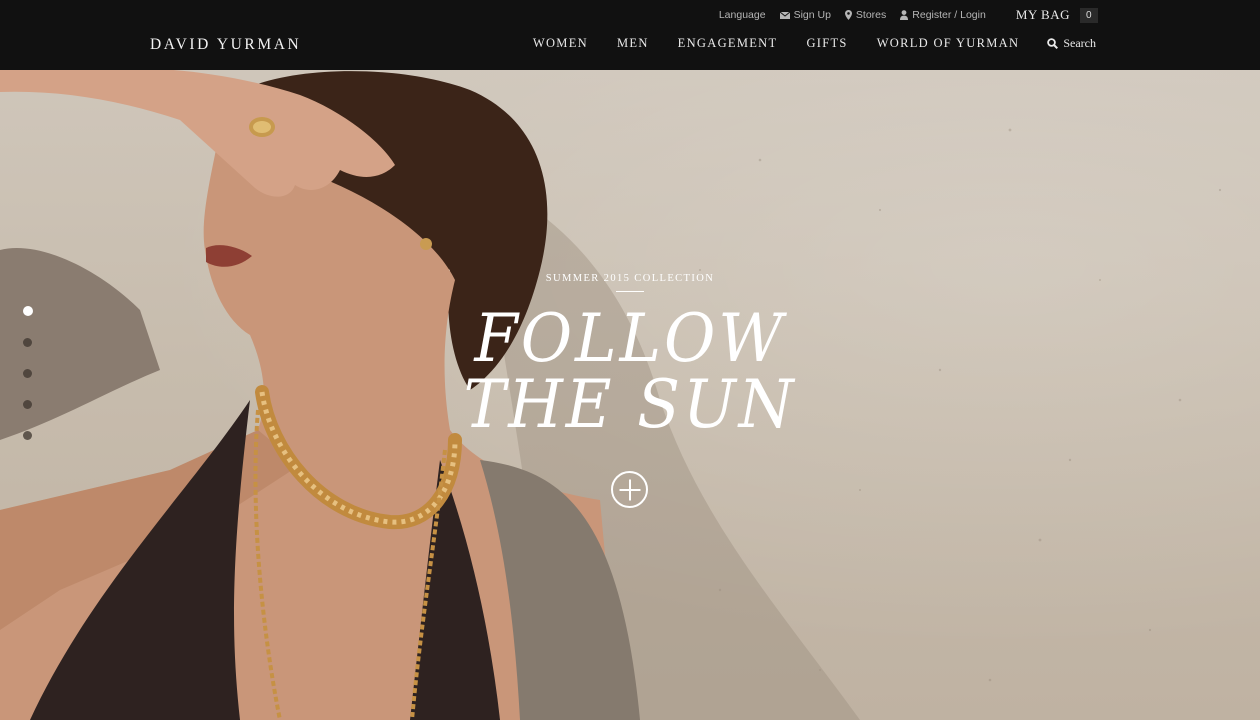  What do you see at coordinates (1089, 15) in the screenshot?
I see `bag-count-badge: 0` at bounding box center [1089, 15].